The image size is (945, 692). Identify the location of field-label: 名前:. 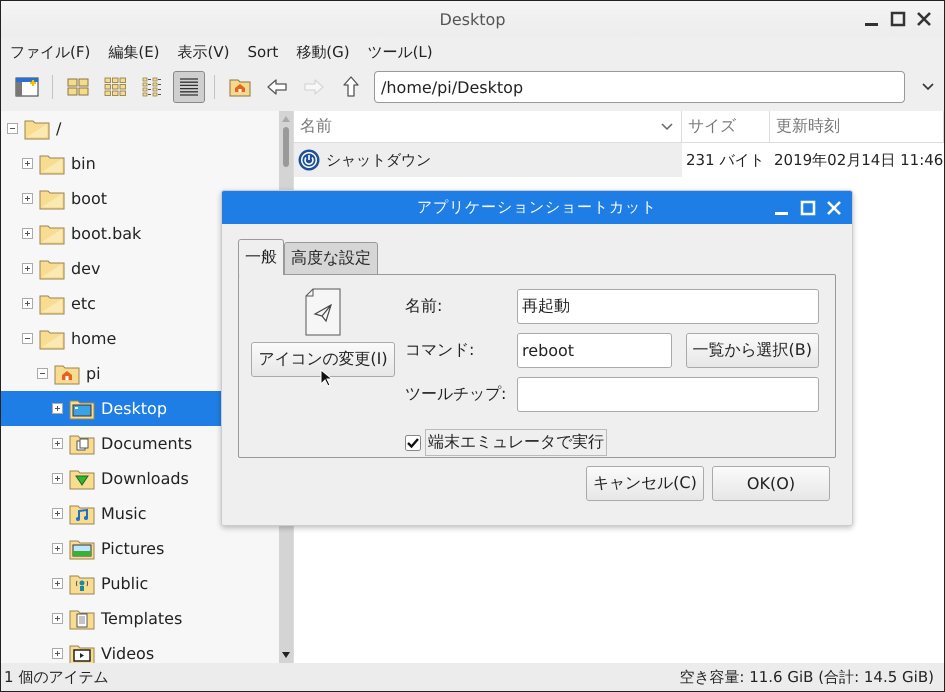
(424, 306).